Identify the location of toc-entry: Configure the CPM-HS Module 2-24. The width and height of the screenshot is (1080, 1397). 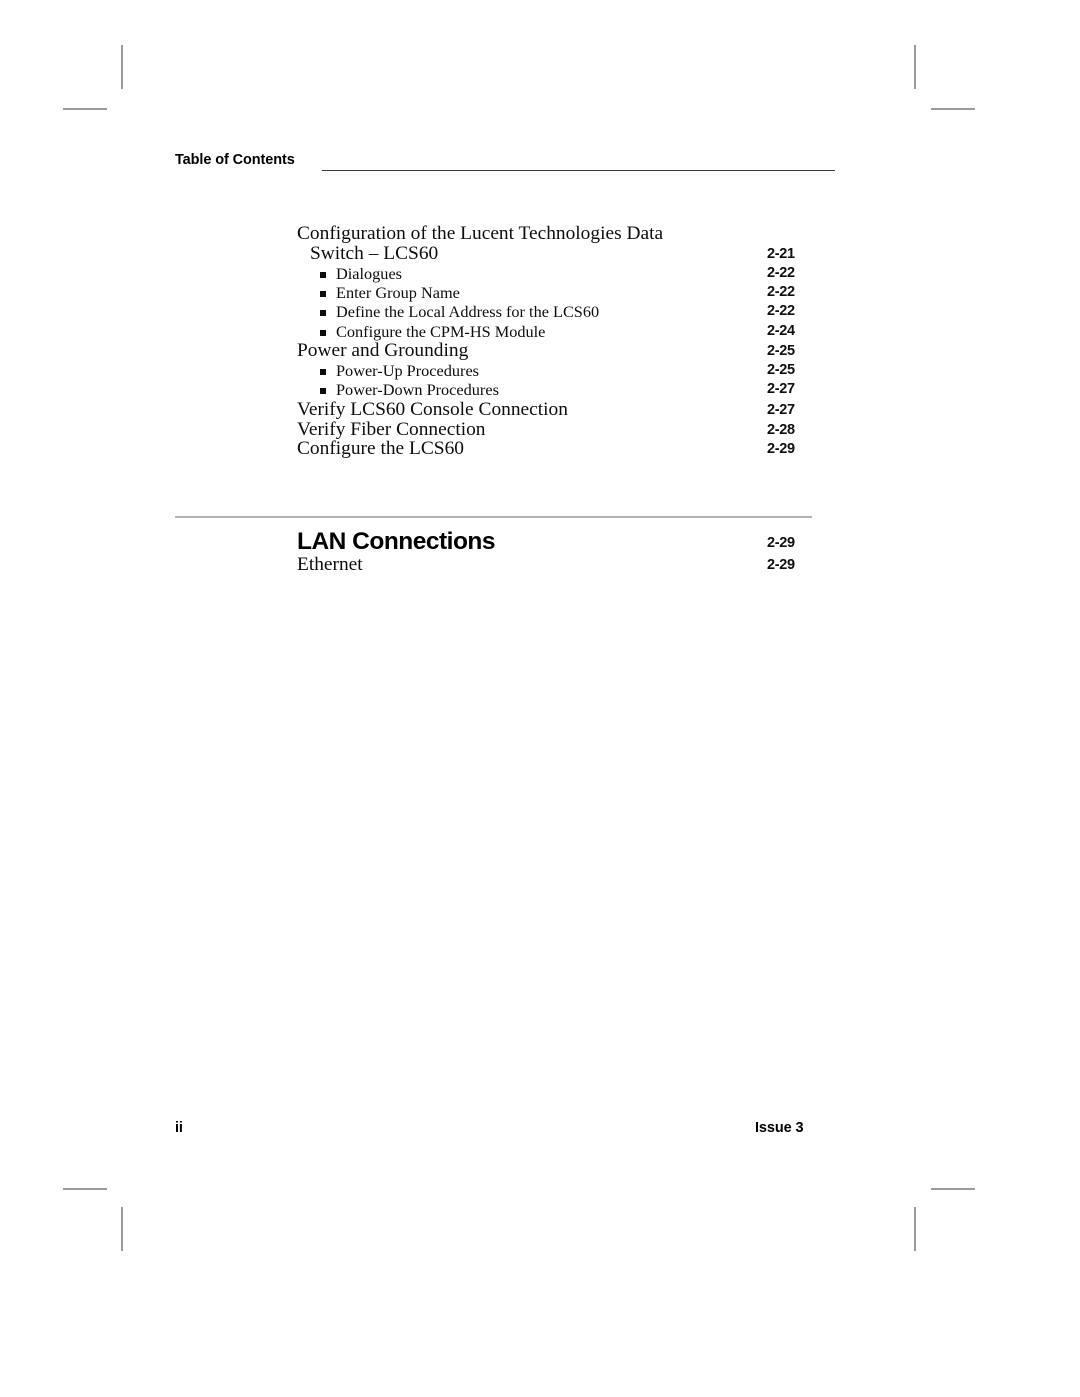
(505, 331).